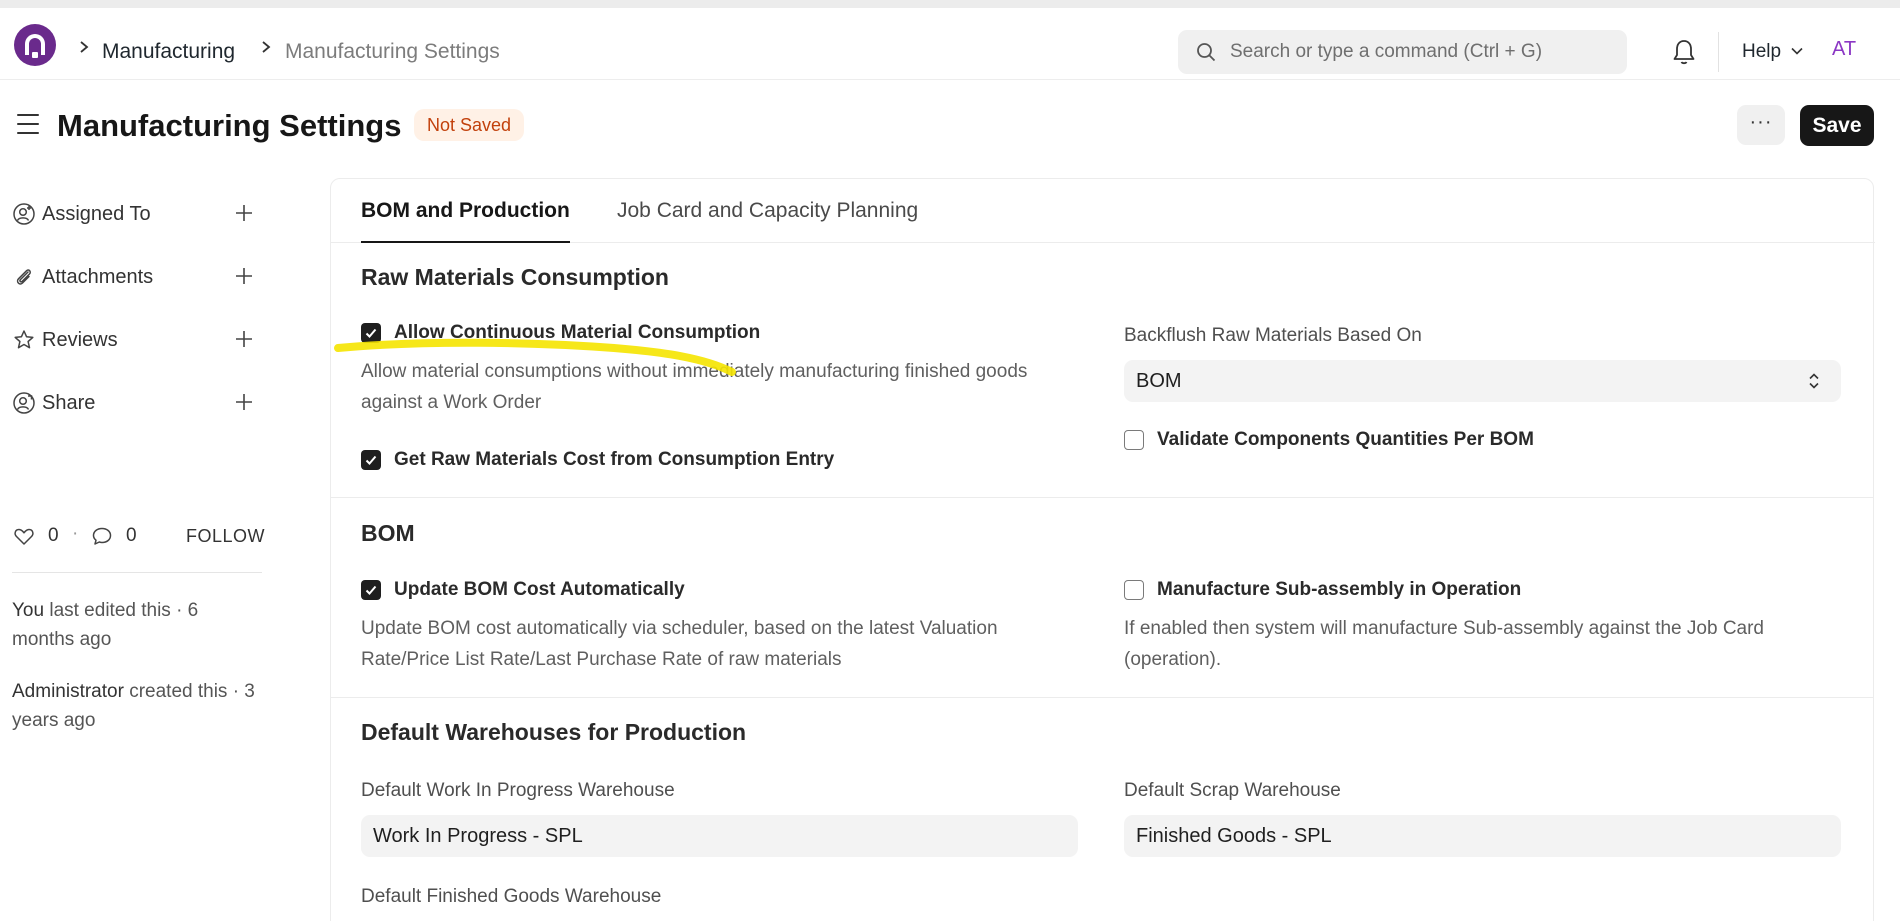 The width and height of the screenshot is (1900, 921). What do you see at coordinates (137, 340) in the screenshot?
I see `sidebar-item-reviews: Reviews` at bounding box center [137, 340].